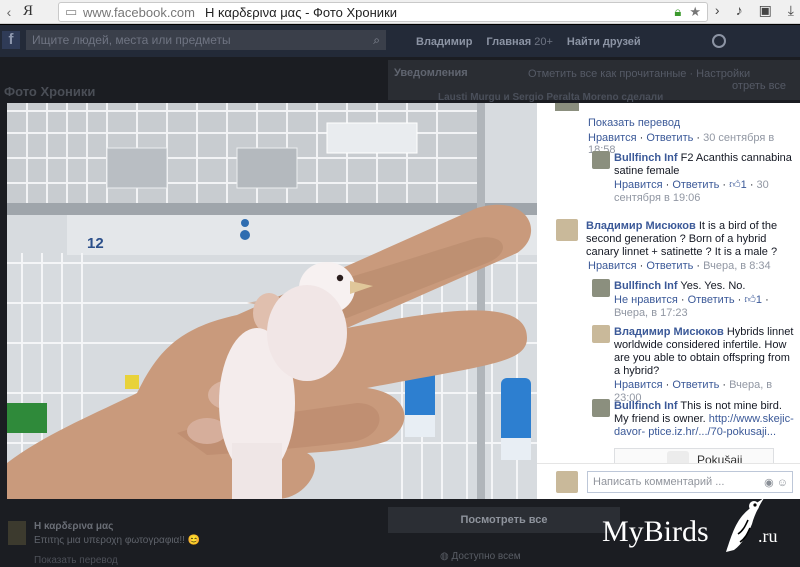 The width and height of the screenshot is (800, 567). I want to click on notifications-links: Отметить все как прочитанные · Настройки, so click(639, 74).